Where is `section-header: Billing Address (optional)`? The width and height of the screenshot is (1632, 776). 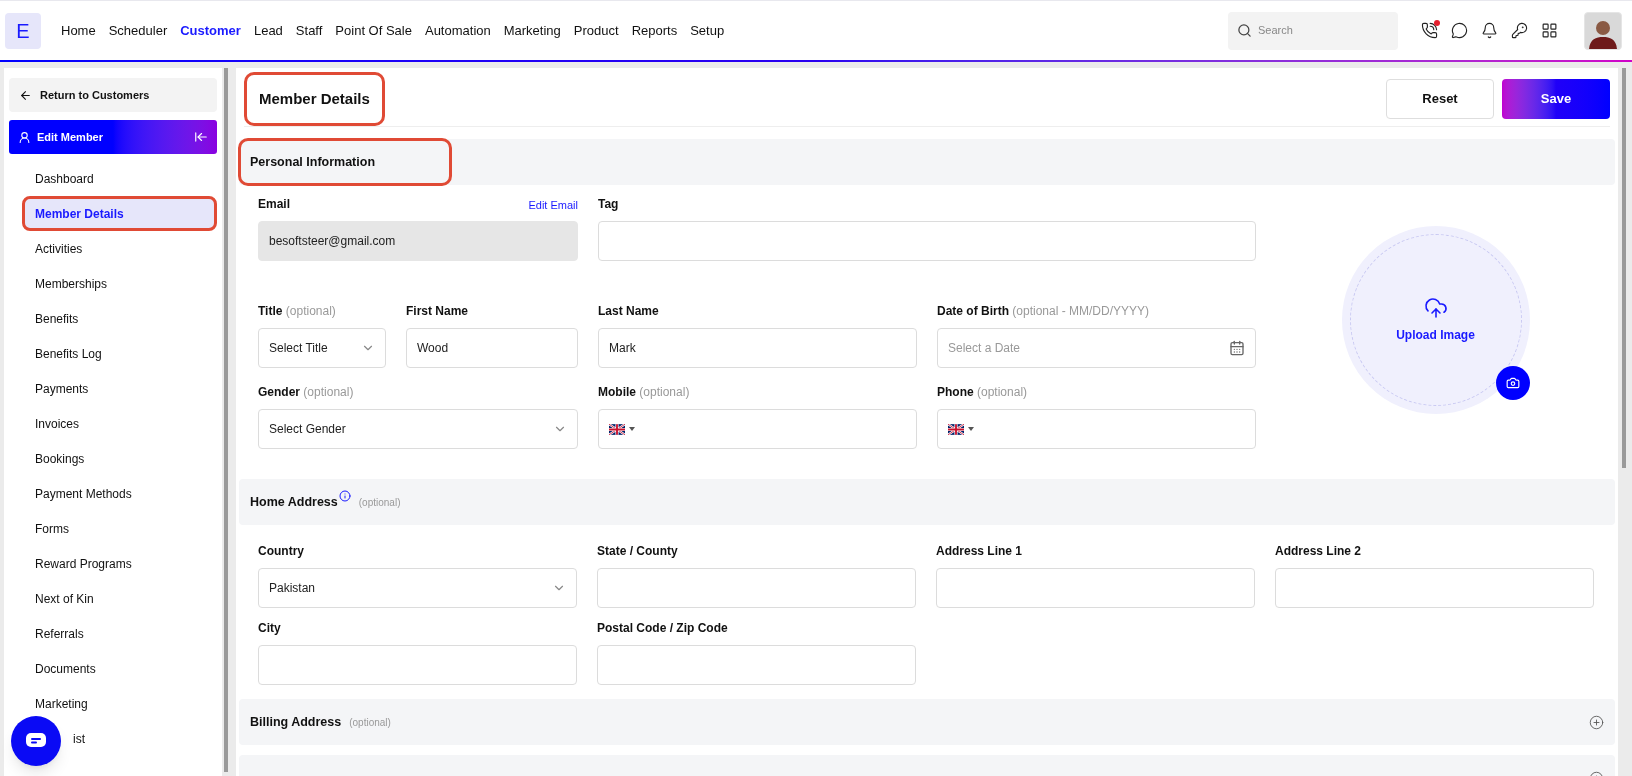 section-header: Billing Address (optional) is located at coordinates (927, 722).